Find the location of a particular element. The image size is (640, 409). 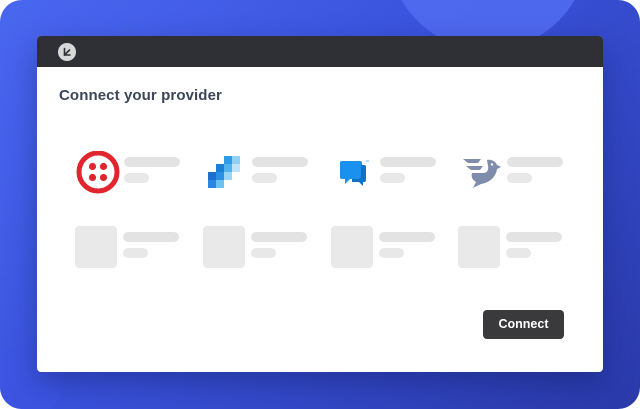

chat-bubbles-tm-logo-icon: ™ is located at coordinates (355, 173).